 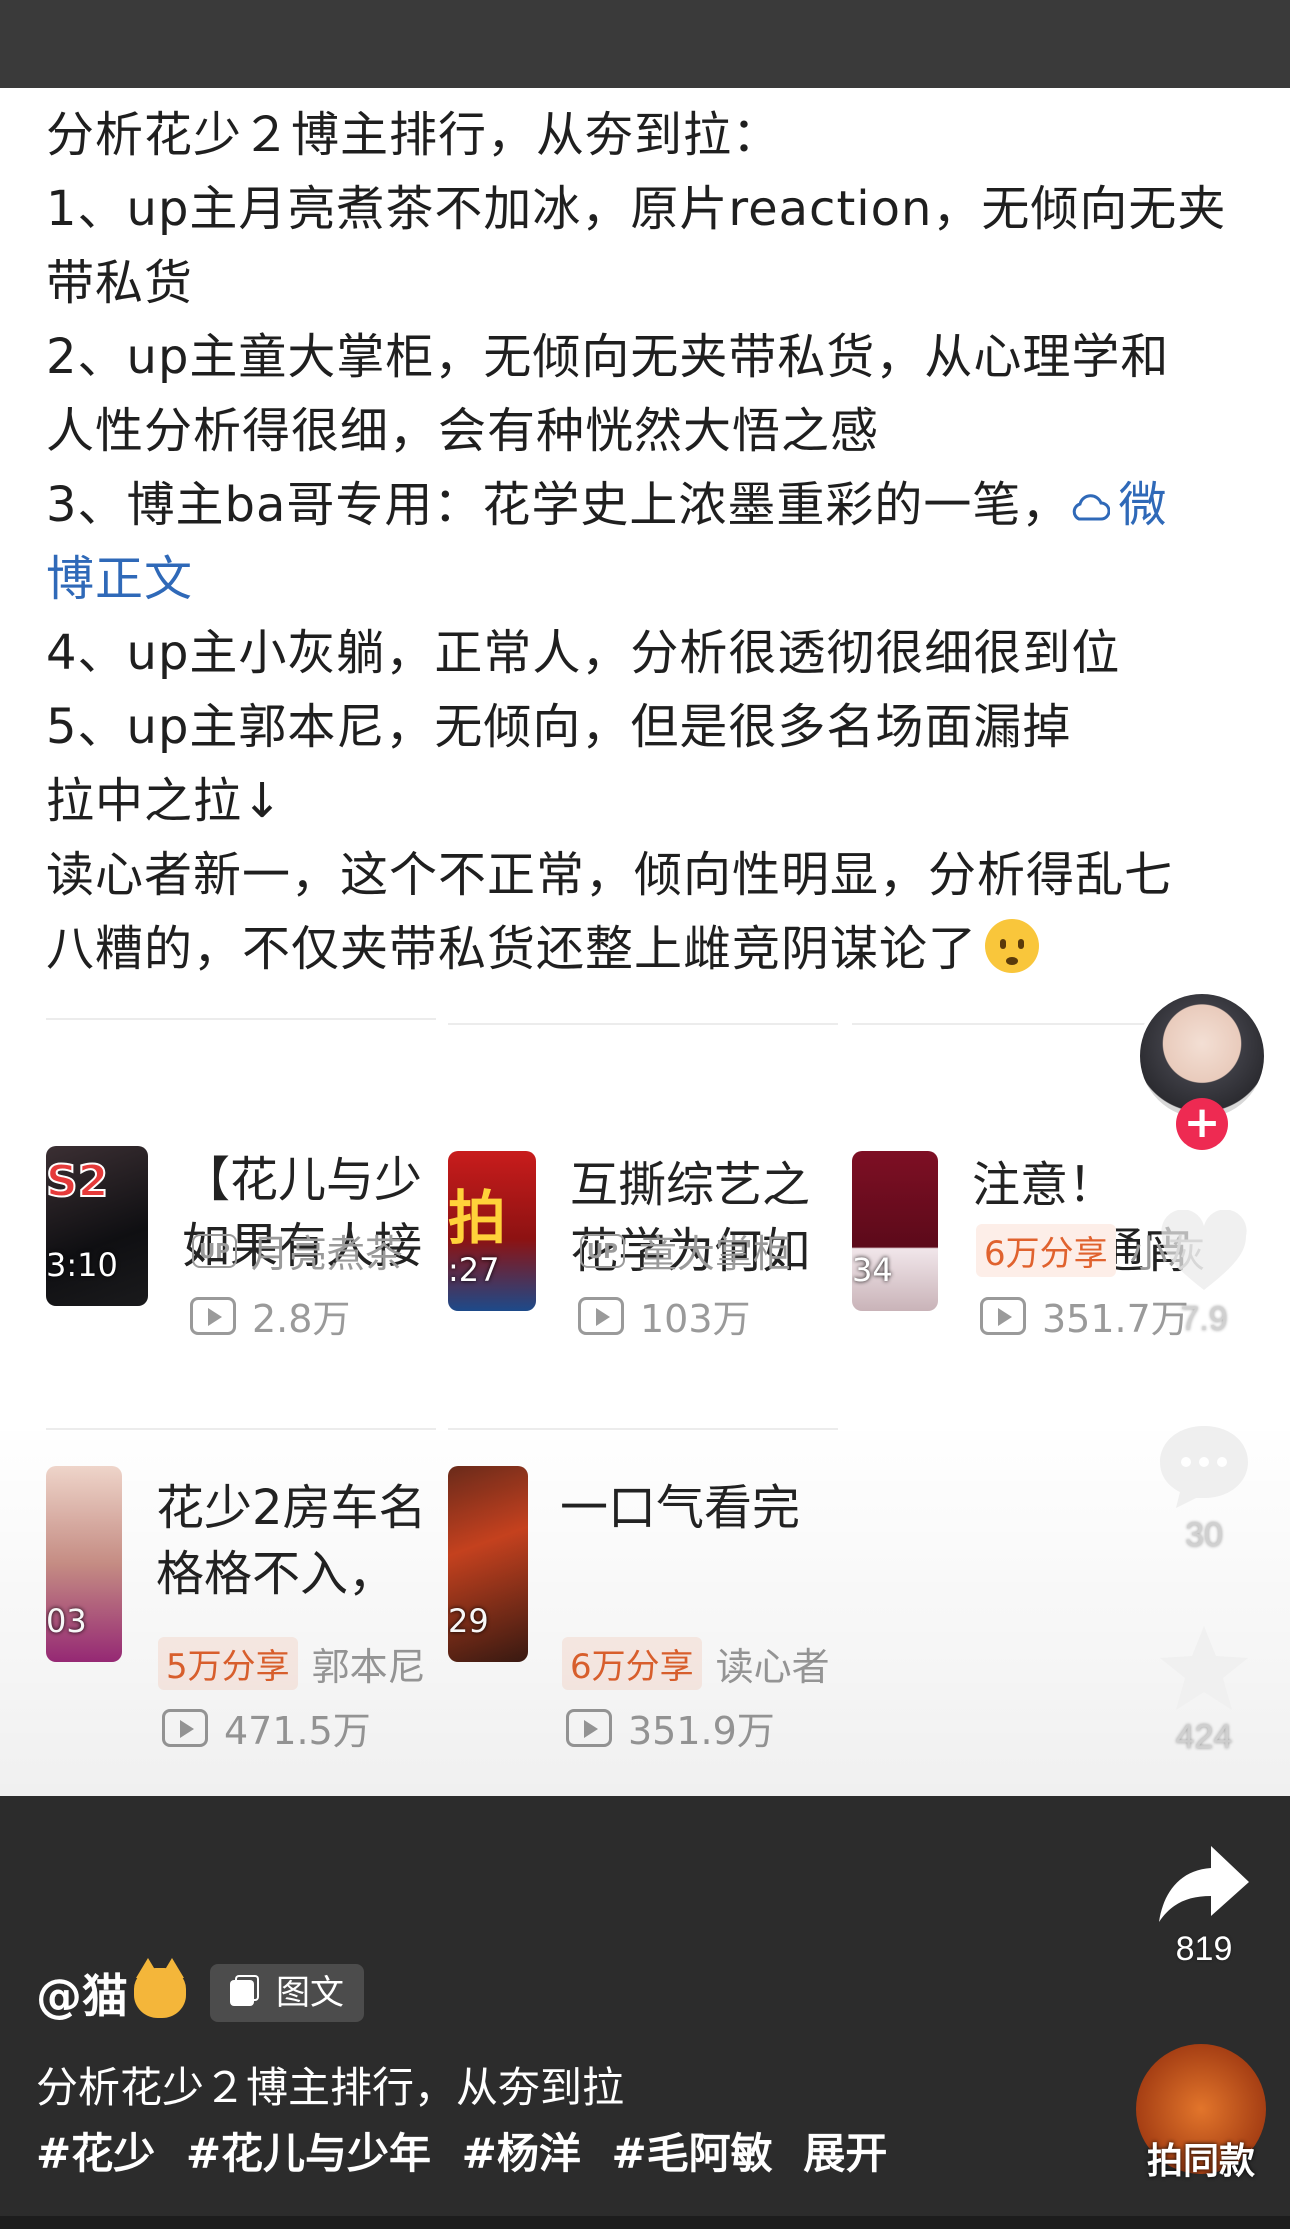 What do you see at coordinates (636, 209) in the screenshot?
I see `post-line: 1、up主月亮煮茶不加冰，原片reaction，无倾向无夹` at bounding box center [636, 209].